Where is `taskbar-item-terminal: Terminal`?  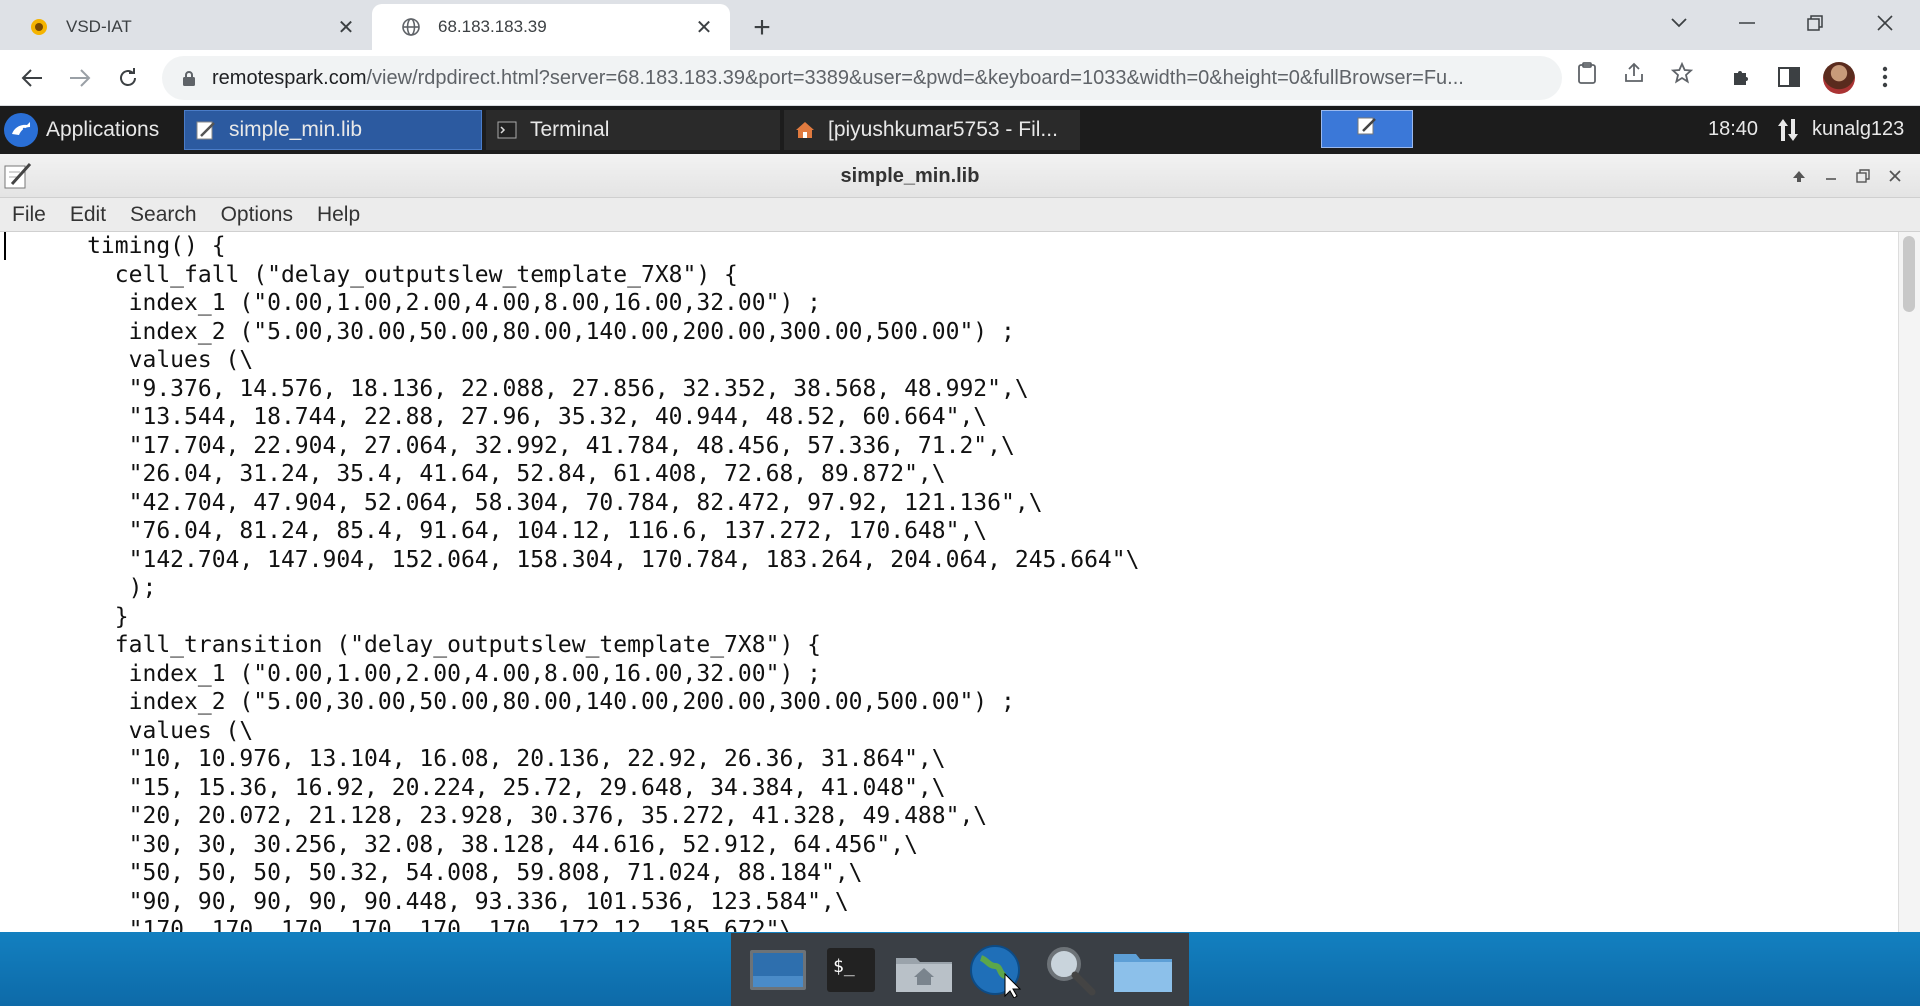
taskbar-item-terminal: Terminal is located at coordinates (633, 130).